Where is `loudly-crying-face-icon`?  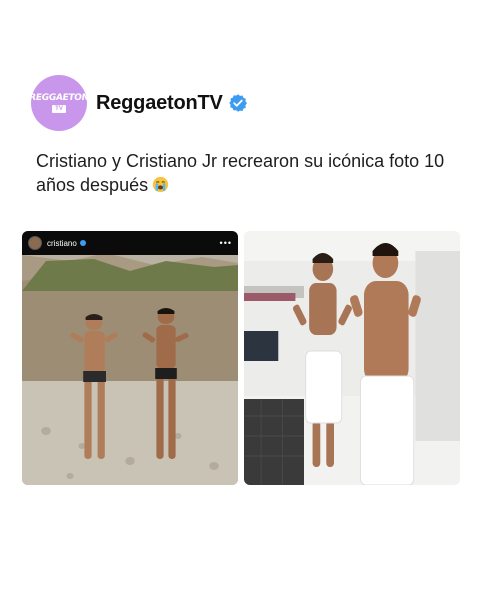
loudly-crying-face-icon is located at coordinates (160, 184).